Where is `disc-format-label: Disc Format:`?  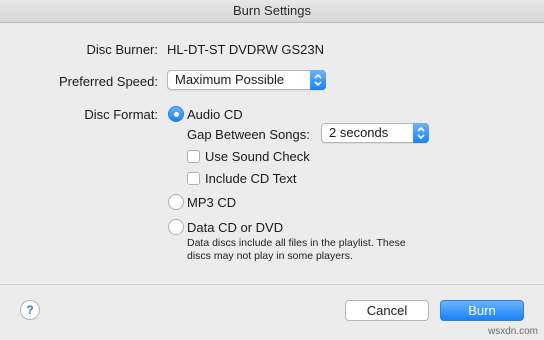 disc-format-label: Disc Format: is located at coordinates (121, 114).